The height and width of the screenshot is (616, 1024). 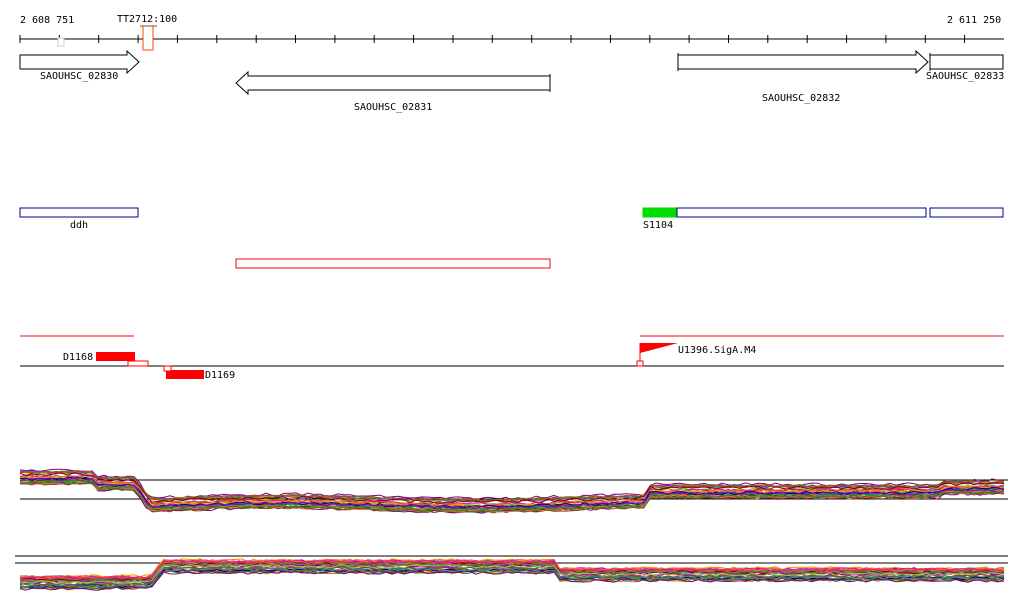 I want to click on ruler-position-marker, so click(x=148, y=38).